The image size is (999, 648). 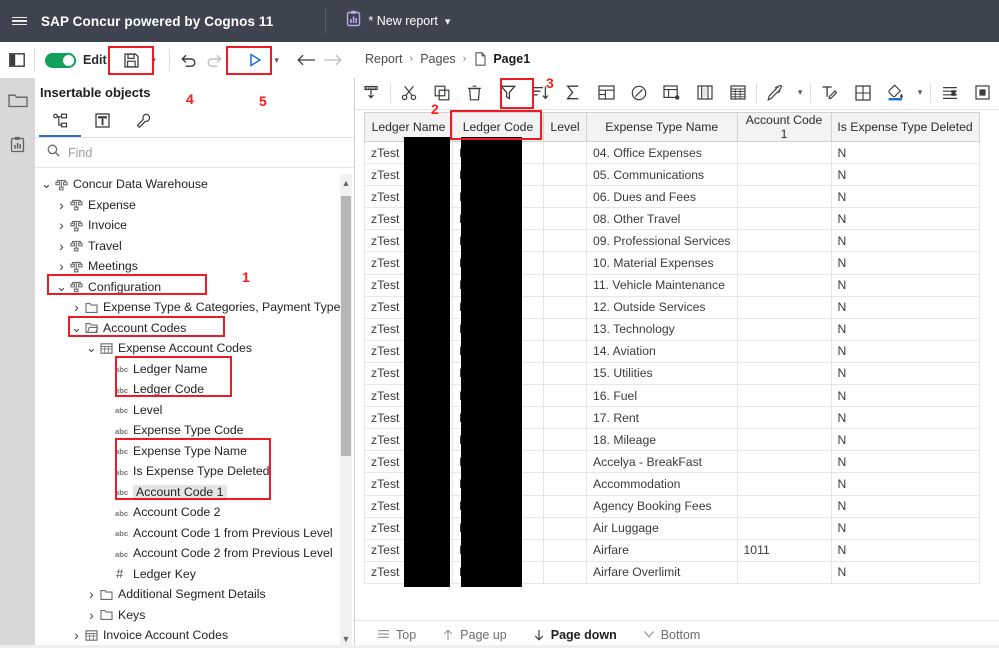 What do you see at coordinates (195, 287) in the screenshot?
I see `tree-node-configuration: ⌄ Configuration` at bounding box center [195, 287].